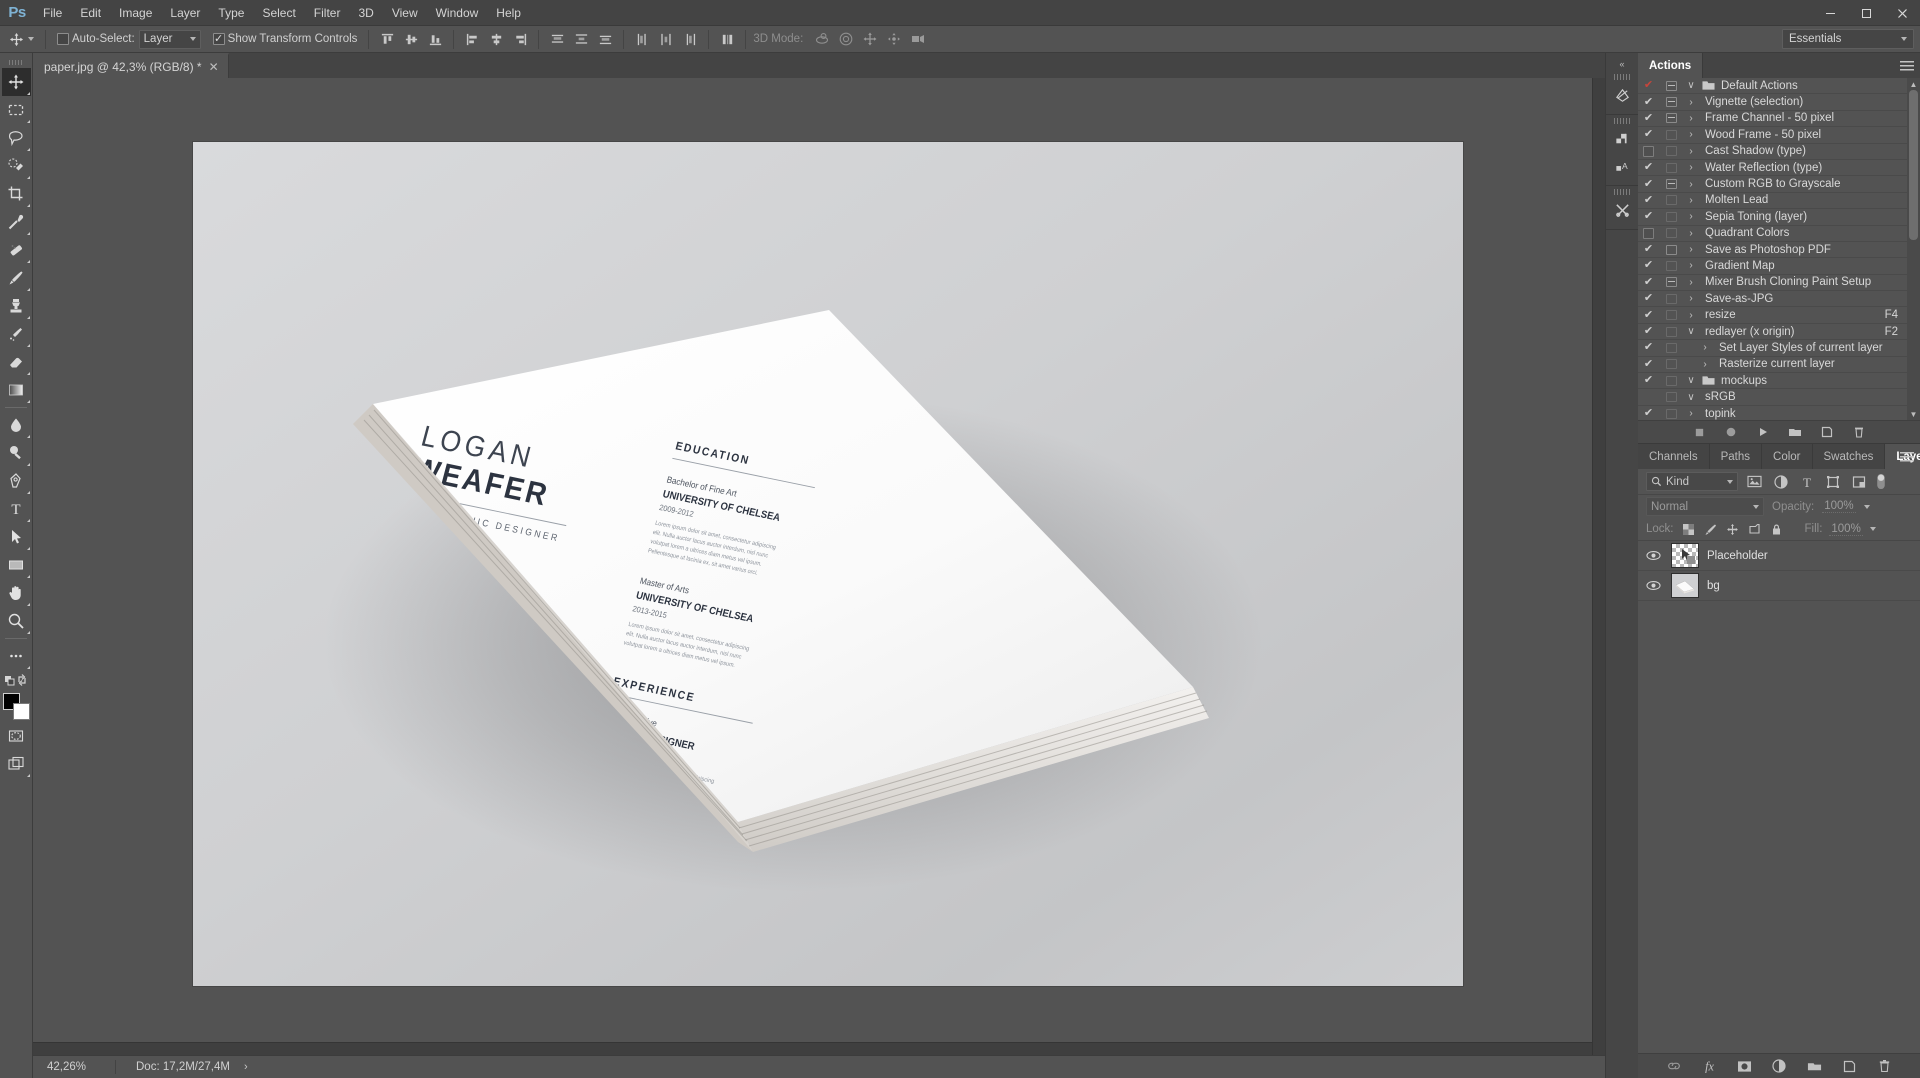 This screenshot has height=1078, width=1920. Describe the element at coordinates (666, 39) in the screenshot. I see `distribute-horizontal-center-icon` at that location.